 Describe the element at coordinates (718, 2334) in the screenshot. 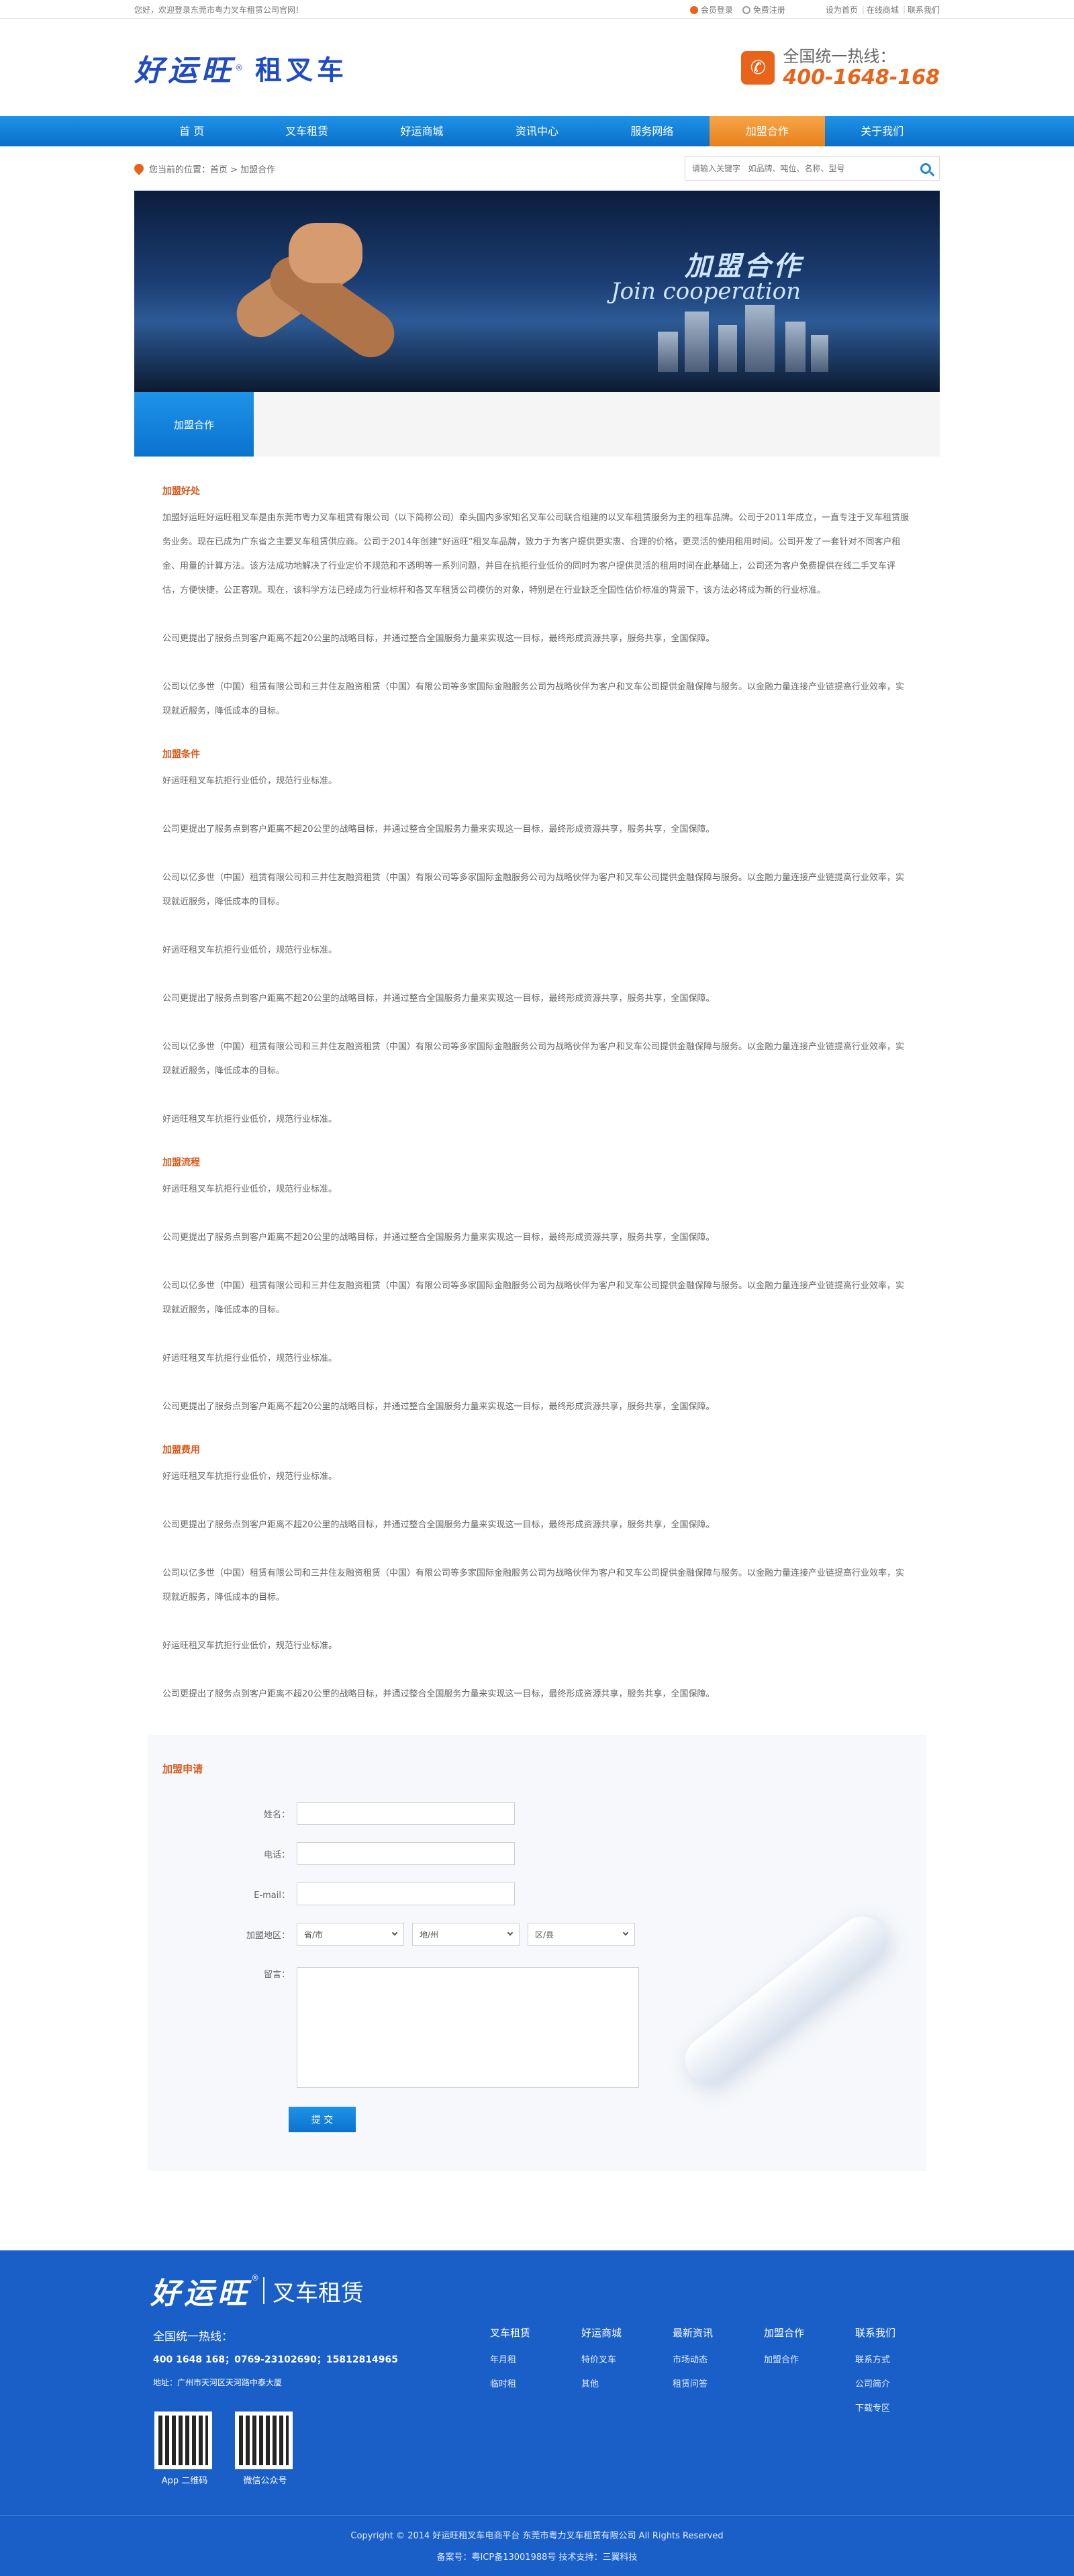

I see `footer-col-title: 最新资讯` at that location.